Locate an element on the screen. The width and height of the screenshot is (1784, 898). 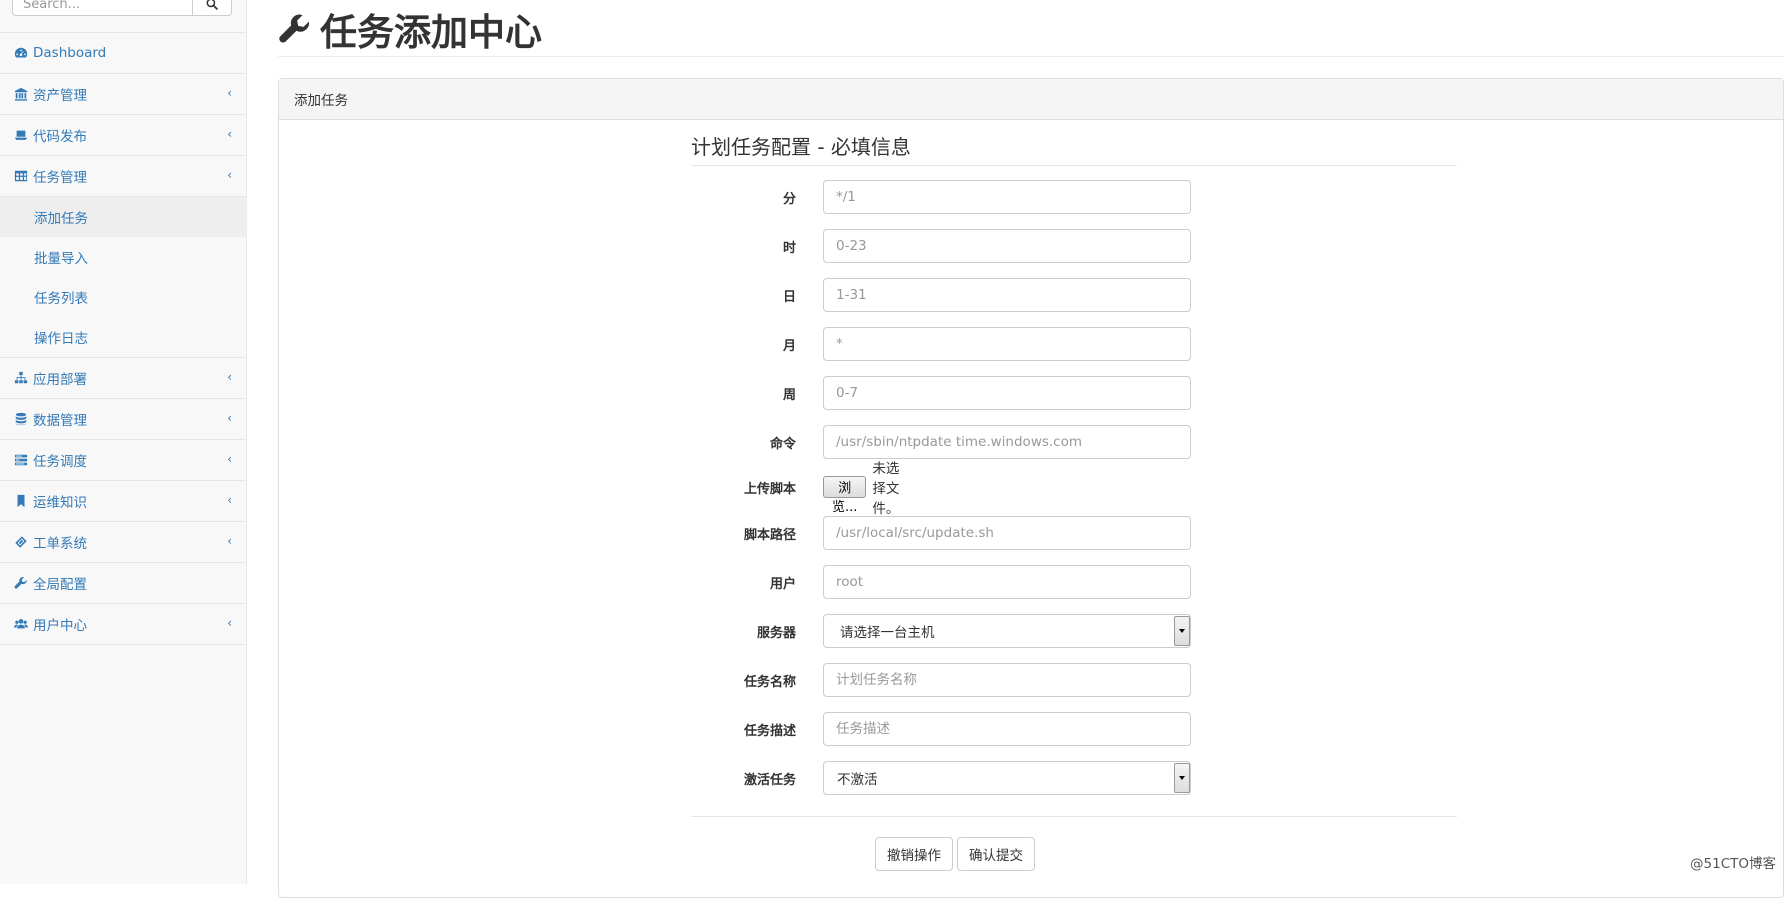
form-row-user: 用户 is located at coordinates (743, 582).